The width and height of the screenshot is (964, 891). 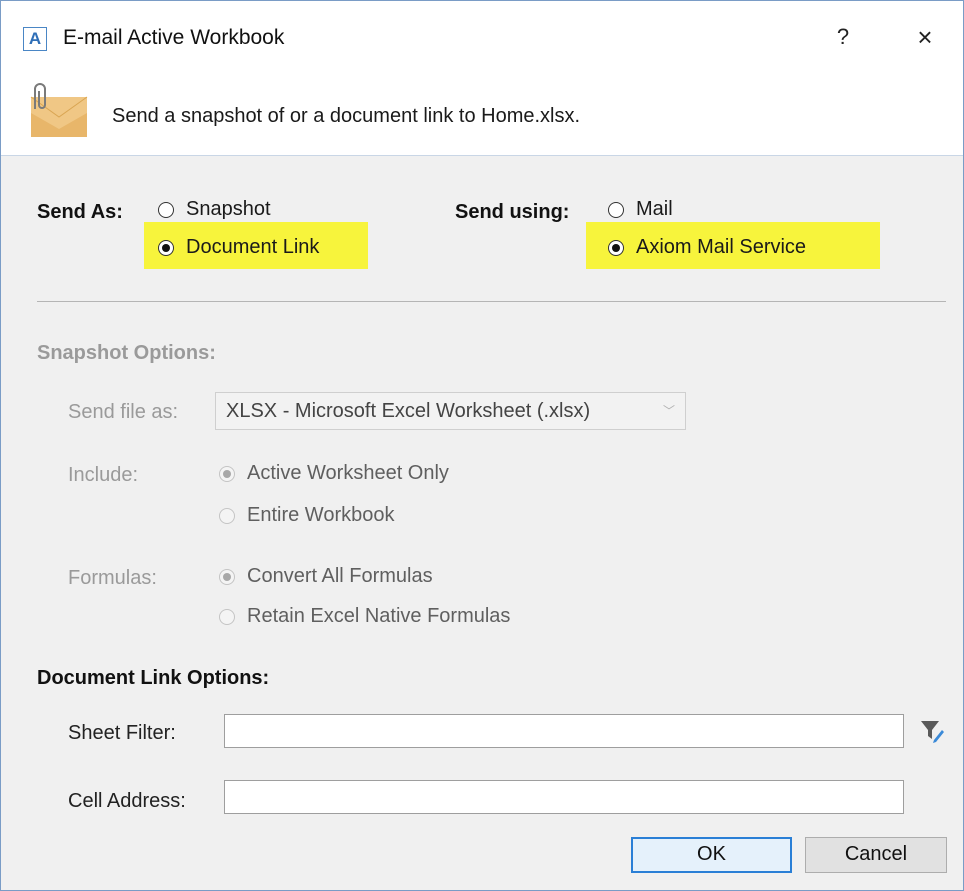 What do you see at coordinates (253, 247) in the screenshot?
I see `send-as-document-link-label: Document Link` at bounding box center [253, 247].